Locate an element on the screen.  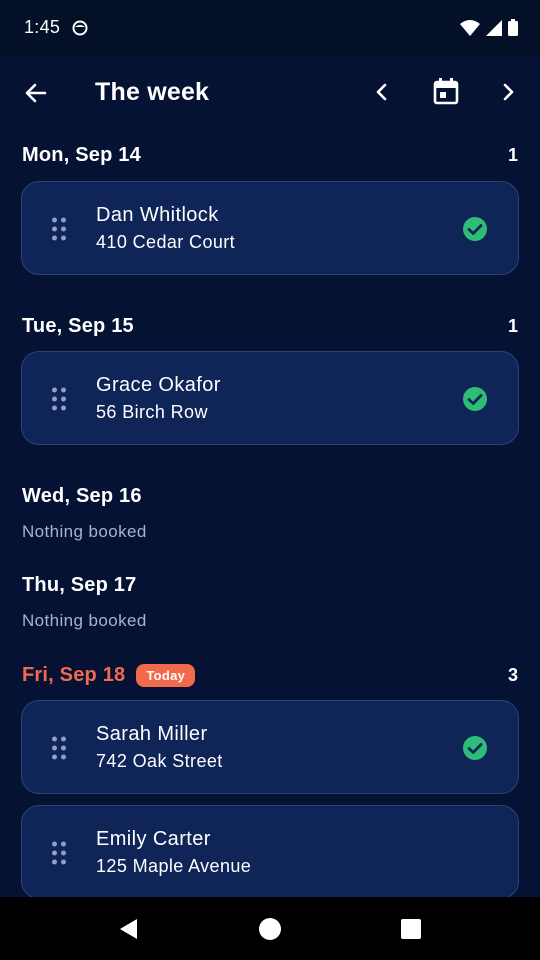
back-button is located at coordinates (36, 93).